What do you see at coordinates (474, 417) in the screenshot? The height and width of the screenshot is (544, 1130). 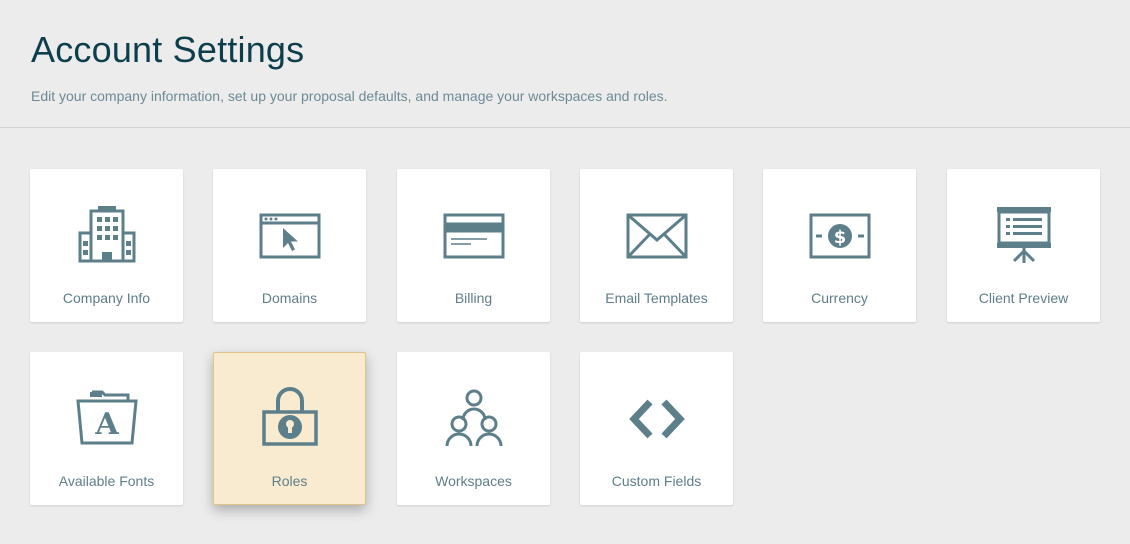 I see `people-group-icon` at bounding box center [474, 417].